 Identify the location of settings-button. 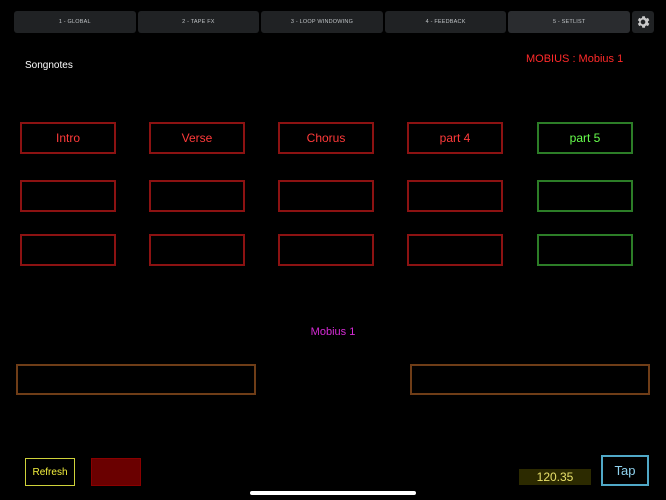
(643, 22).